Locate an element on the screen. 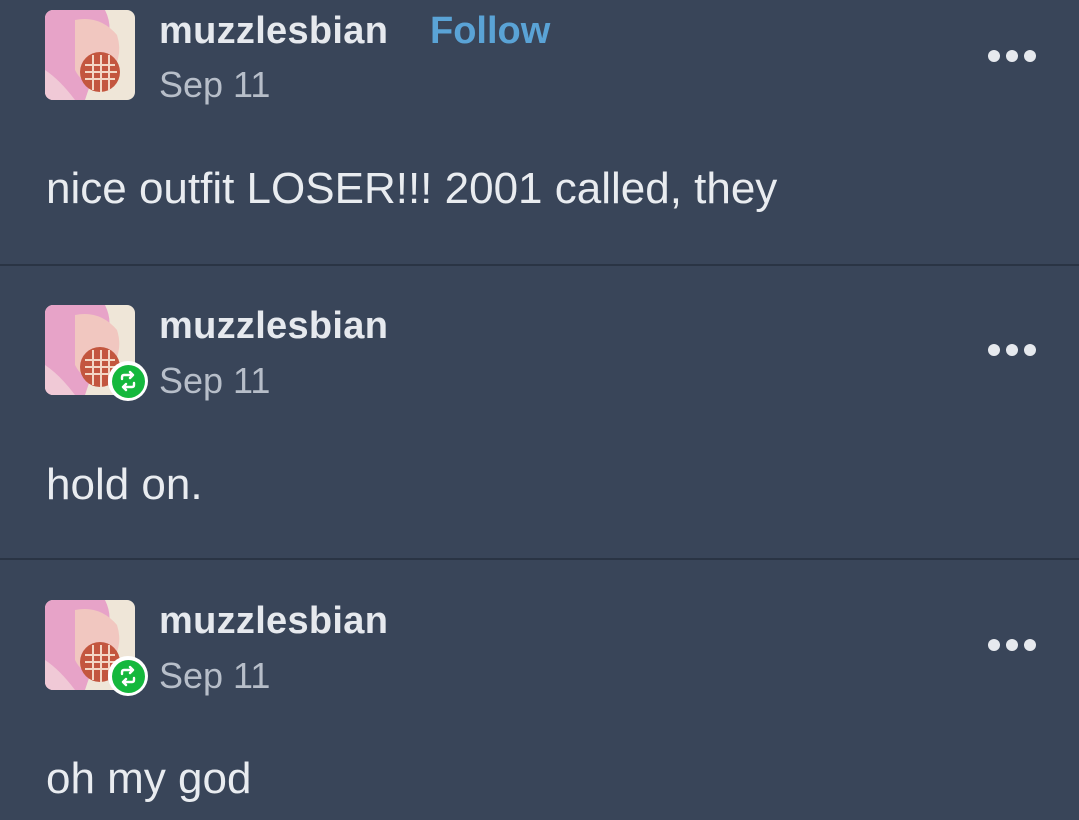 This screenshot has height=820, width=1079. post-text: oh my god is located at coordinates (149, 778).